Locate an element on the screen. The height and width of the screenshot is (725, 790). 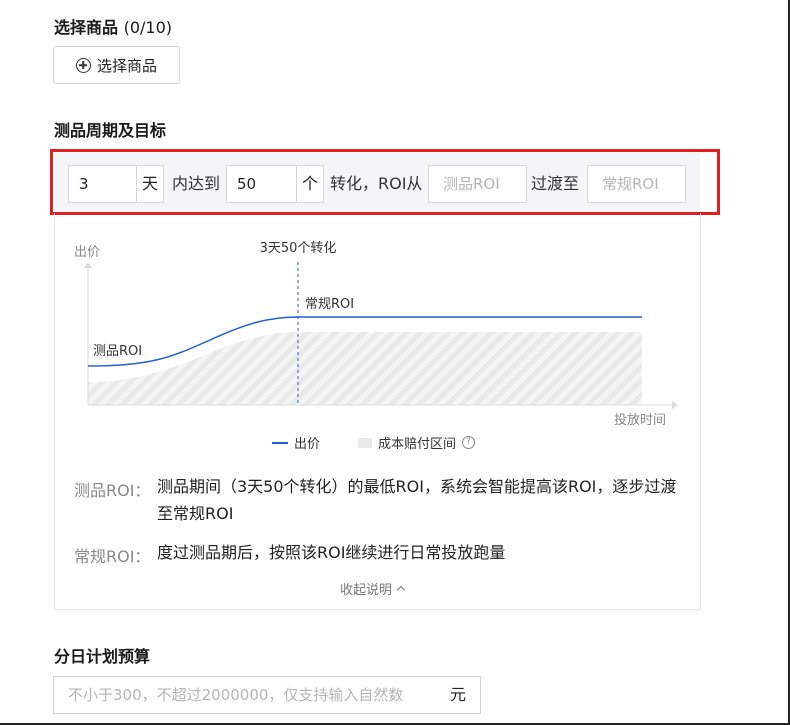
budget-unit: 元 is located at coordinates (457, 694).